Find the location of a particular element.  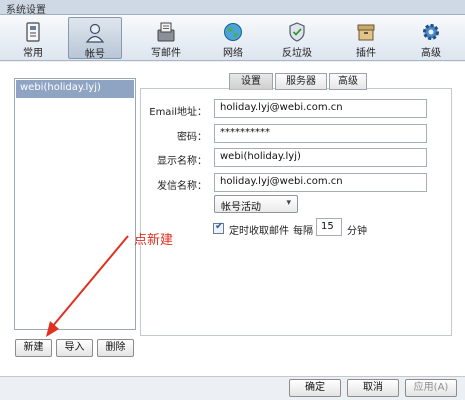

toolbar-label: 写邮件 is located at coordinates (166, 53).